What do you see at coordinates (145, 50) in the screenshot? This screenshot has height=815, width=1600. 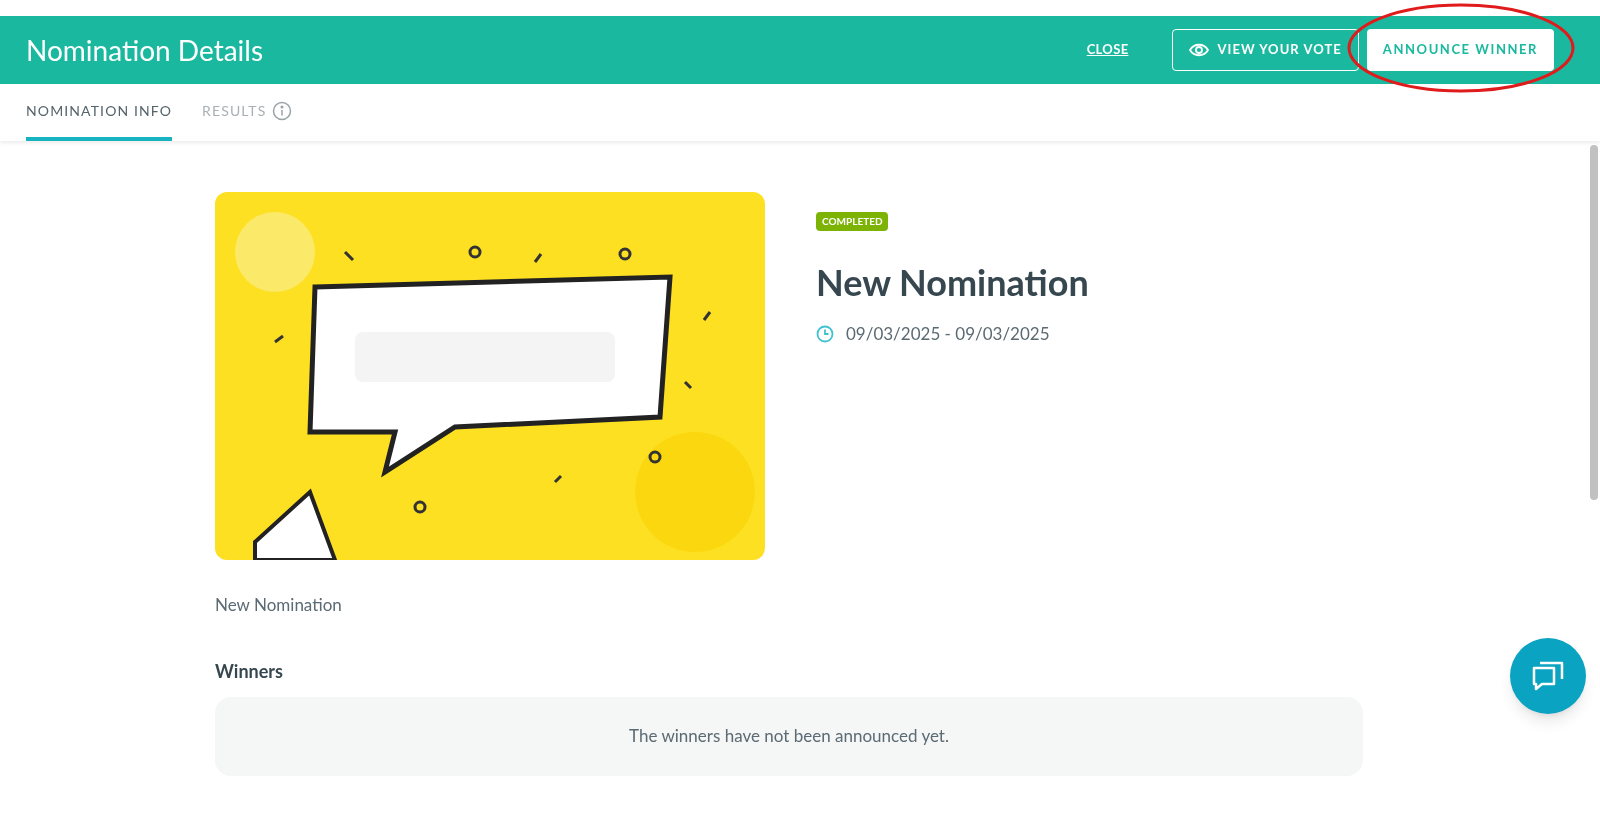 I see `page-title: Nomination Details` at bounding box center [145, 50].